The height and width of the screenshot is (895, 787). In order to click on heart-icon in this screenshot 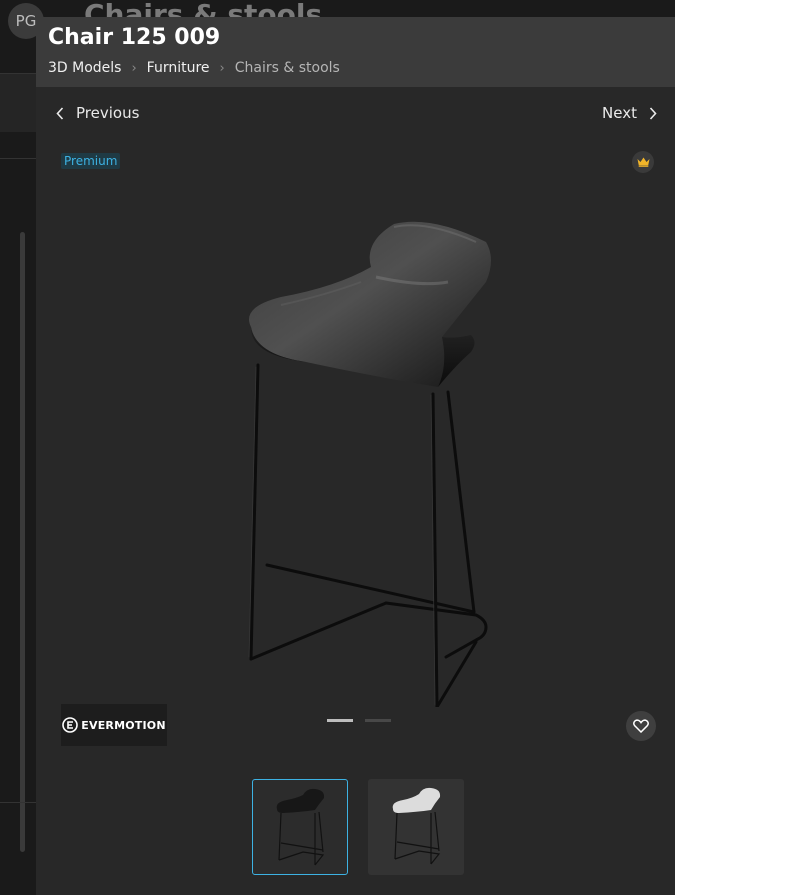, I will do `click(641, 726)`.